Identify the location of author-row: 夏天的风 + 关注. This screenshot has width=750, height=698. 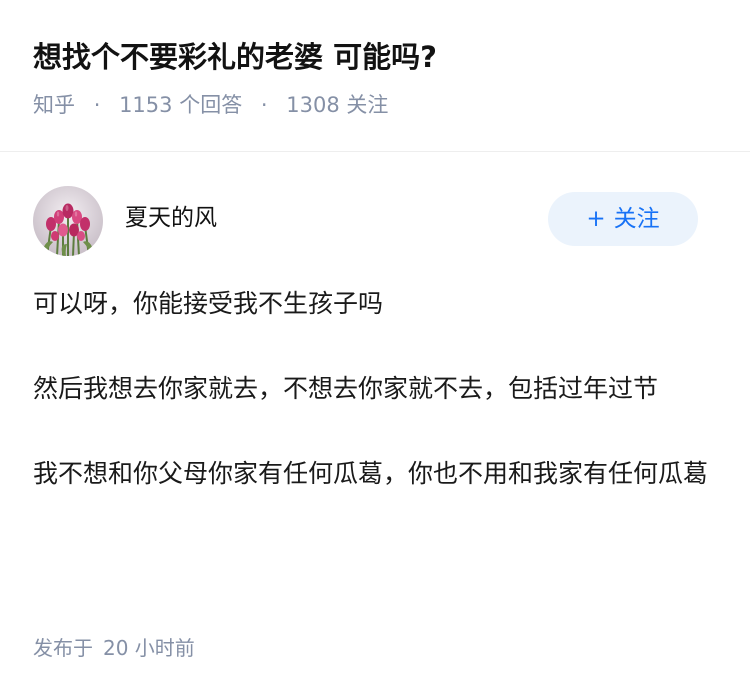
(365, 221).